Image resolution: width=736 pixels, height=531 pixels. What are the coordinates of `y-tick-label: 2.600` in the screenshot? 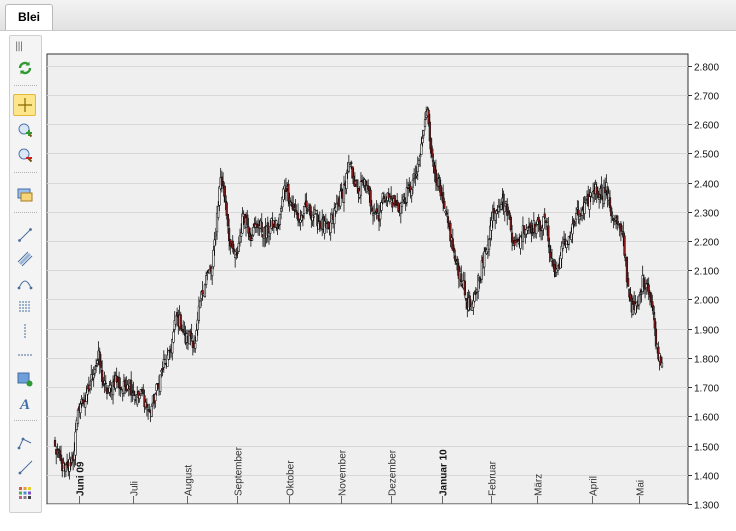 It's located at (706, 126).